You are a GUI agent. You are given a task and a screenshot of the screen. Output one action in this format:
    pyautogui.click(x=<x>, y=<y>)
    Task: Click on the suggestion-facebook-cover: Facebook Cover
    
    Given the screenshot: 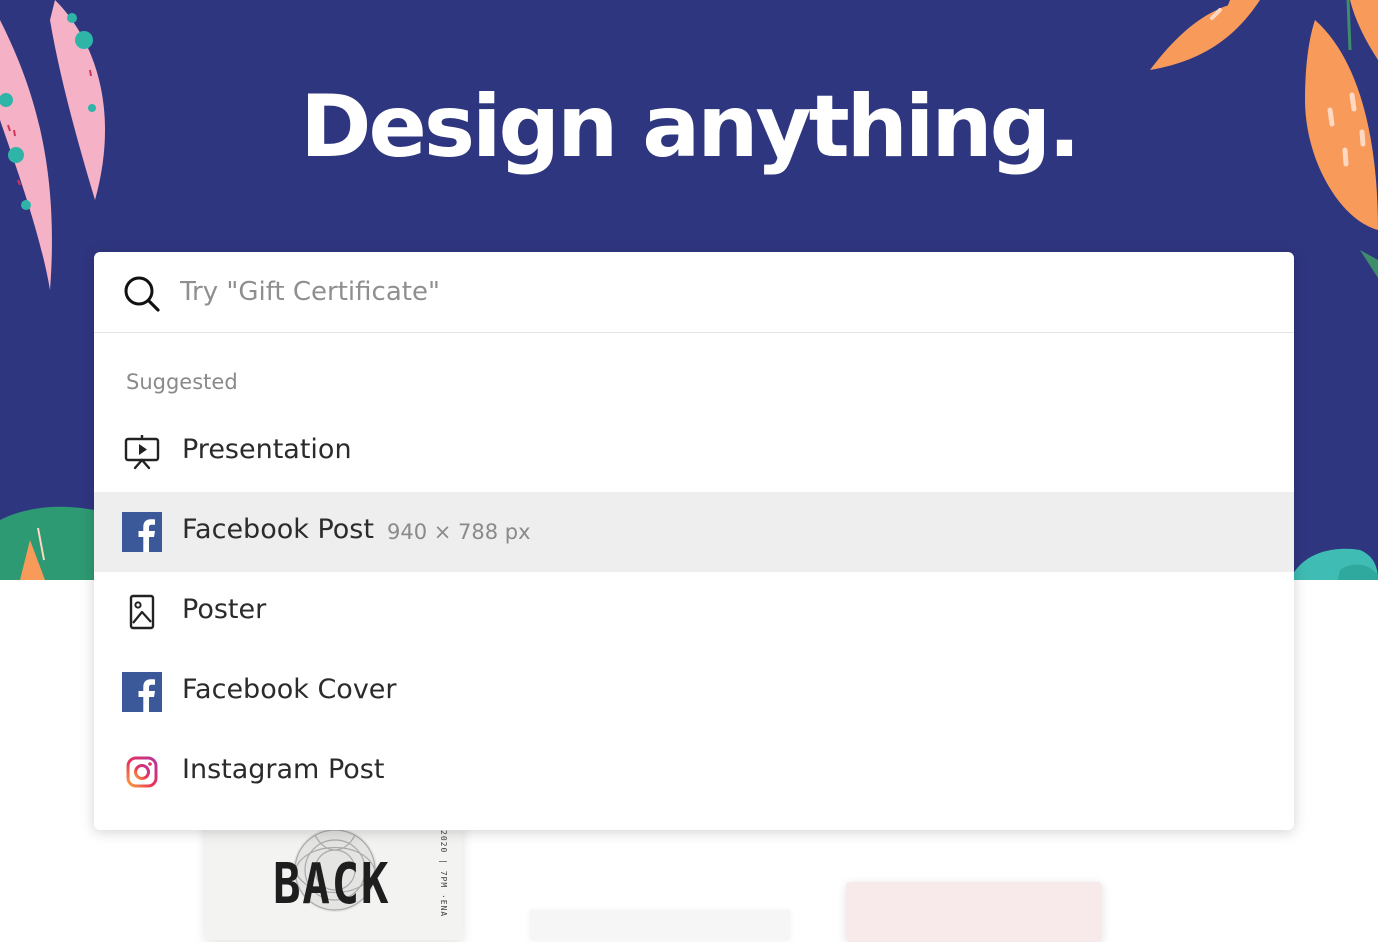 What is the action you would take?
    pyautogui.click(x=694, y=692)
    